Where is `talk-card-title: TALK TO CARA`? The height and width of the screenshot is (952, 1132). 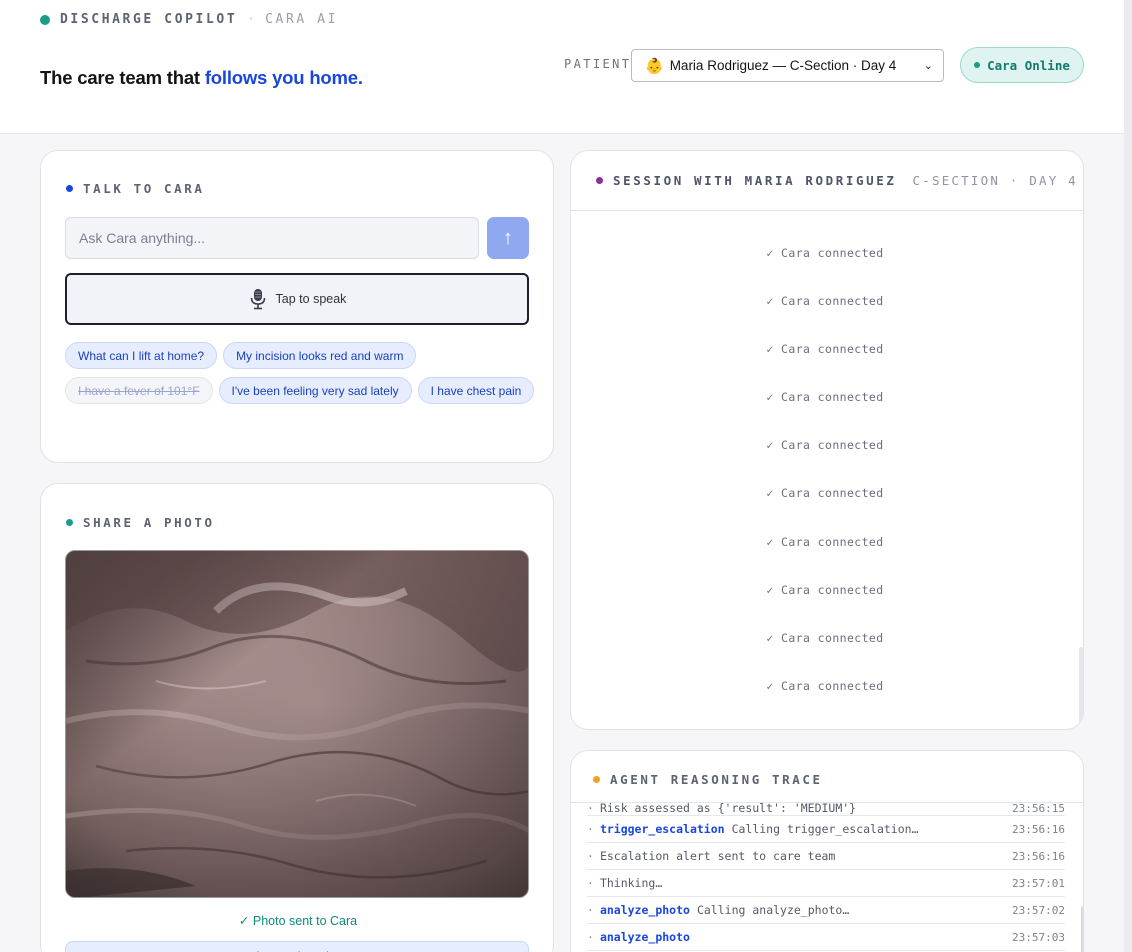 talk-card-title: TALK TO CARA is located at coordinates (135, 188).